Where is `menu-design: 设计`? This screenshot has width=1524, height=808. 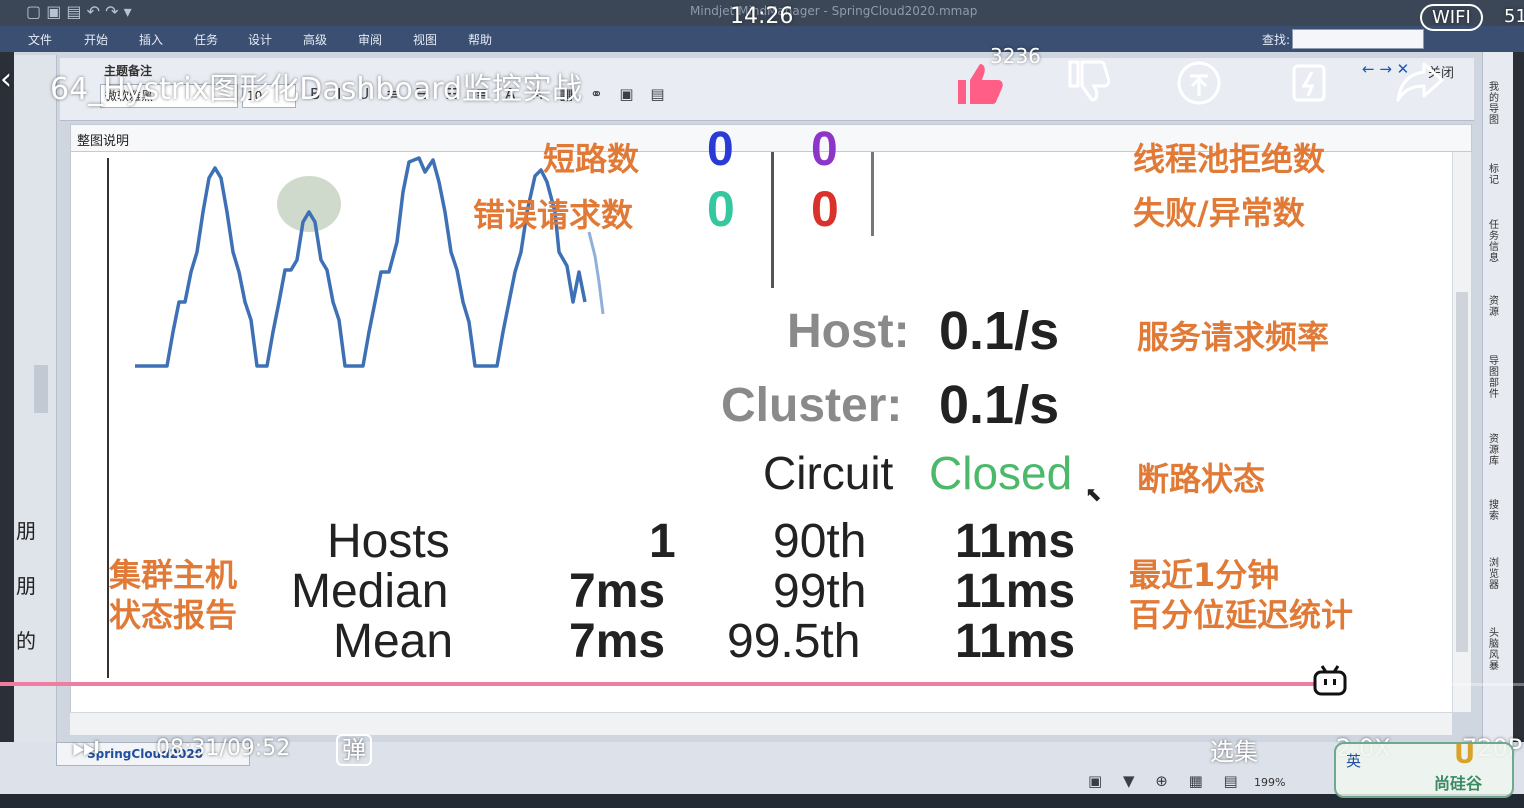 menu-design: 设计 is located at coordinates (260, 39).